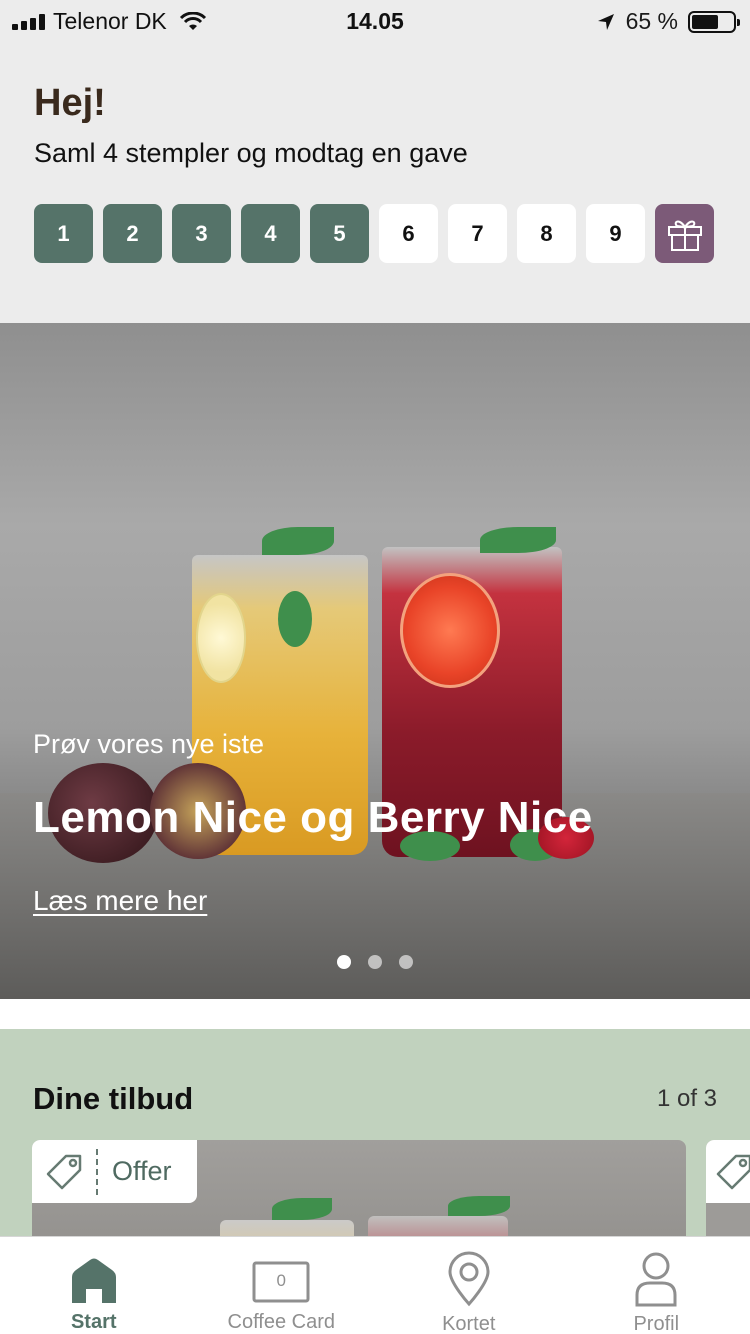 The image size is (750, 1334). I want to click on offers-counter: 1 of 3, so click(686, 1098).